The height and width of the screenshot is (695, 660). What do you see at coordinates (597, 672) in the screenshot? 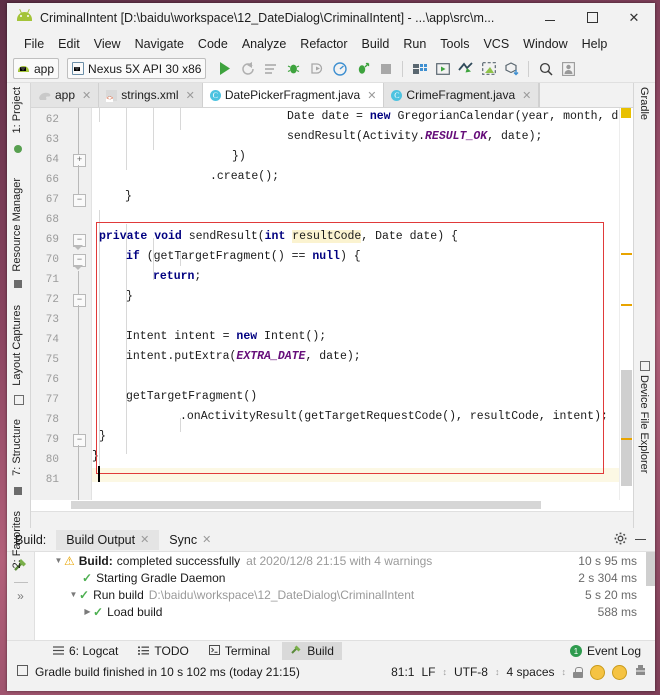
I see `smiley-happy-icon` at bounding box center [597, 672].